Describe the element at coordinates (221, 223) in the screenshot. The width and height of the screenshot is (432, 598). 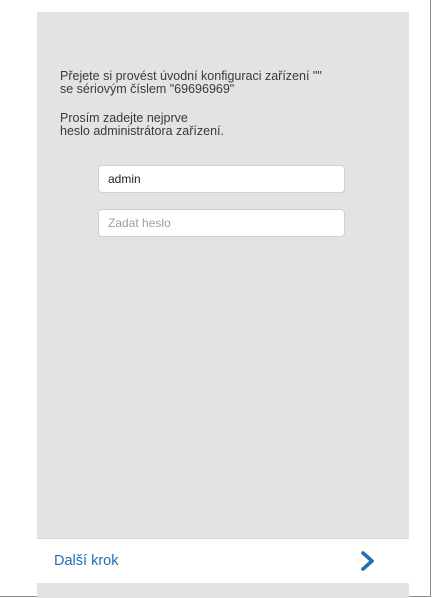
I see `password-input` at that location.